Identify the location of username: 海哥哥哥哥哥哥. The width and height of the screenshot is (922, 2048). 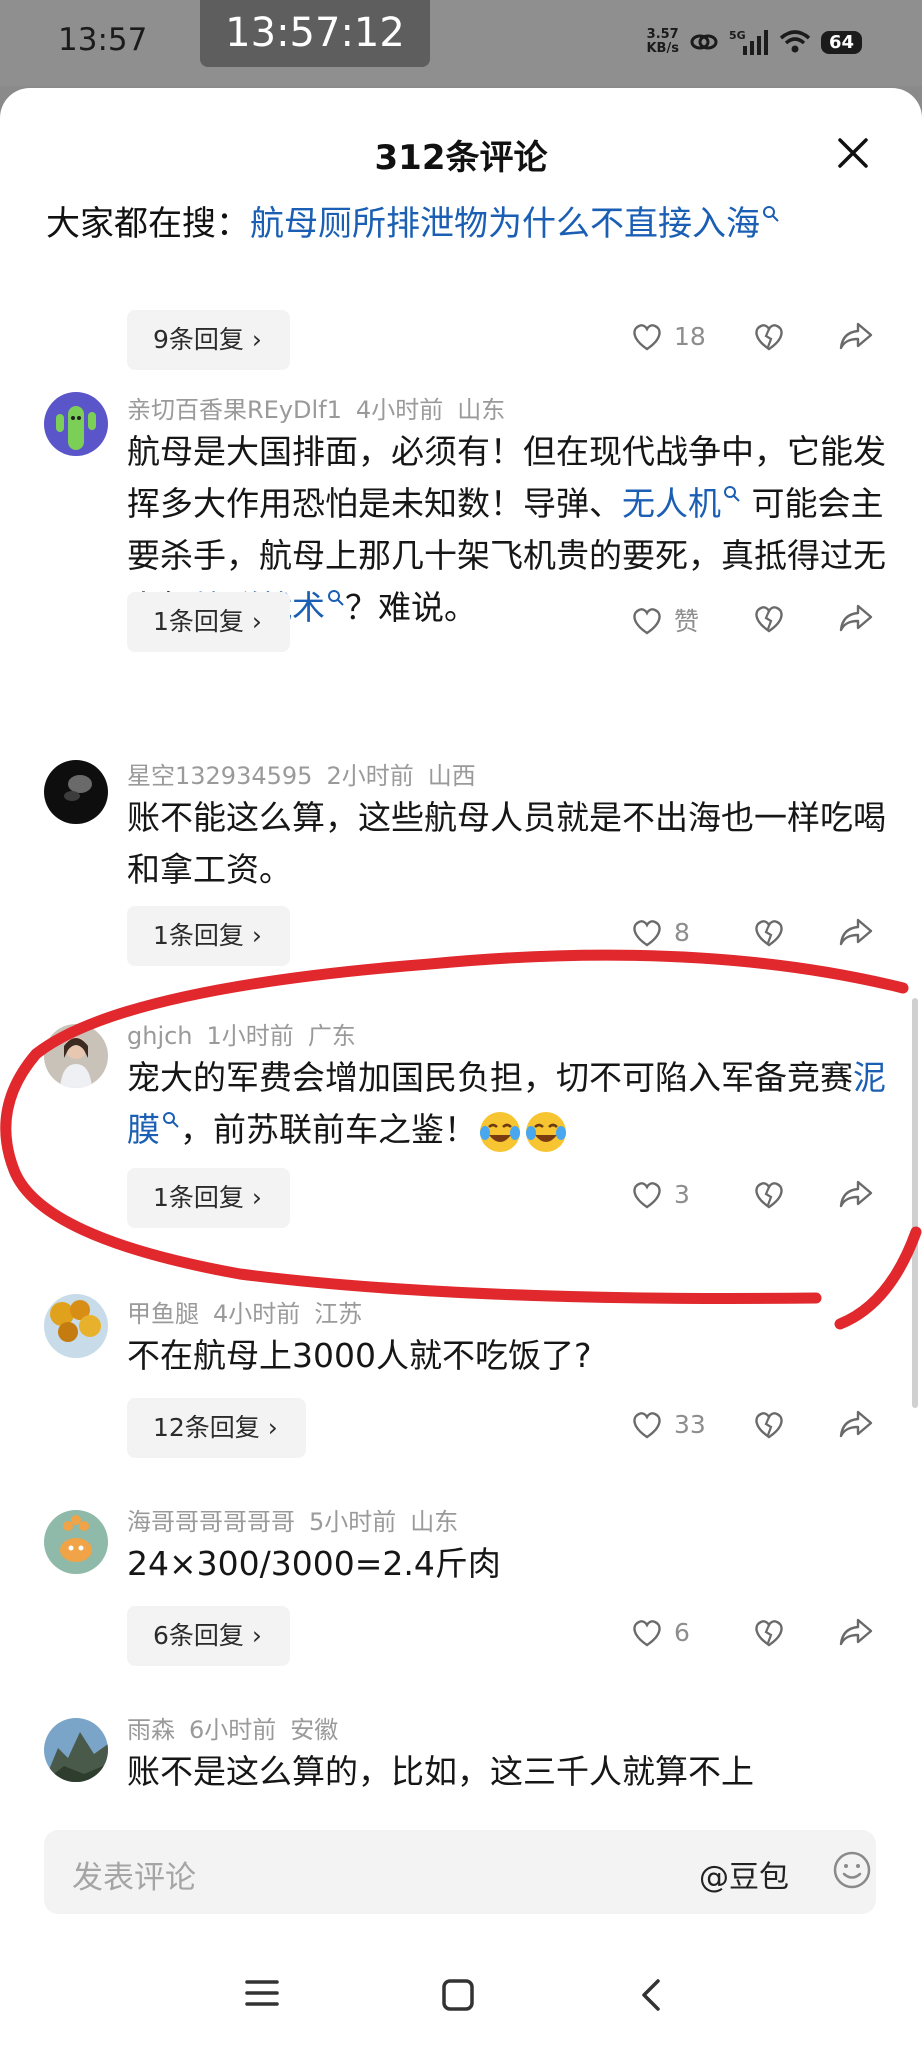
(211, 1522).